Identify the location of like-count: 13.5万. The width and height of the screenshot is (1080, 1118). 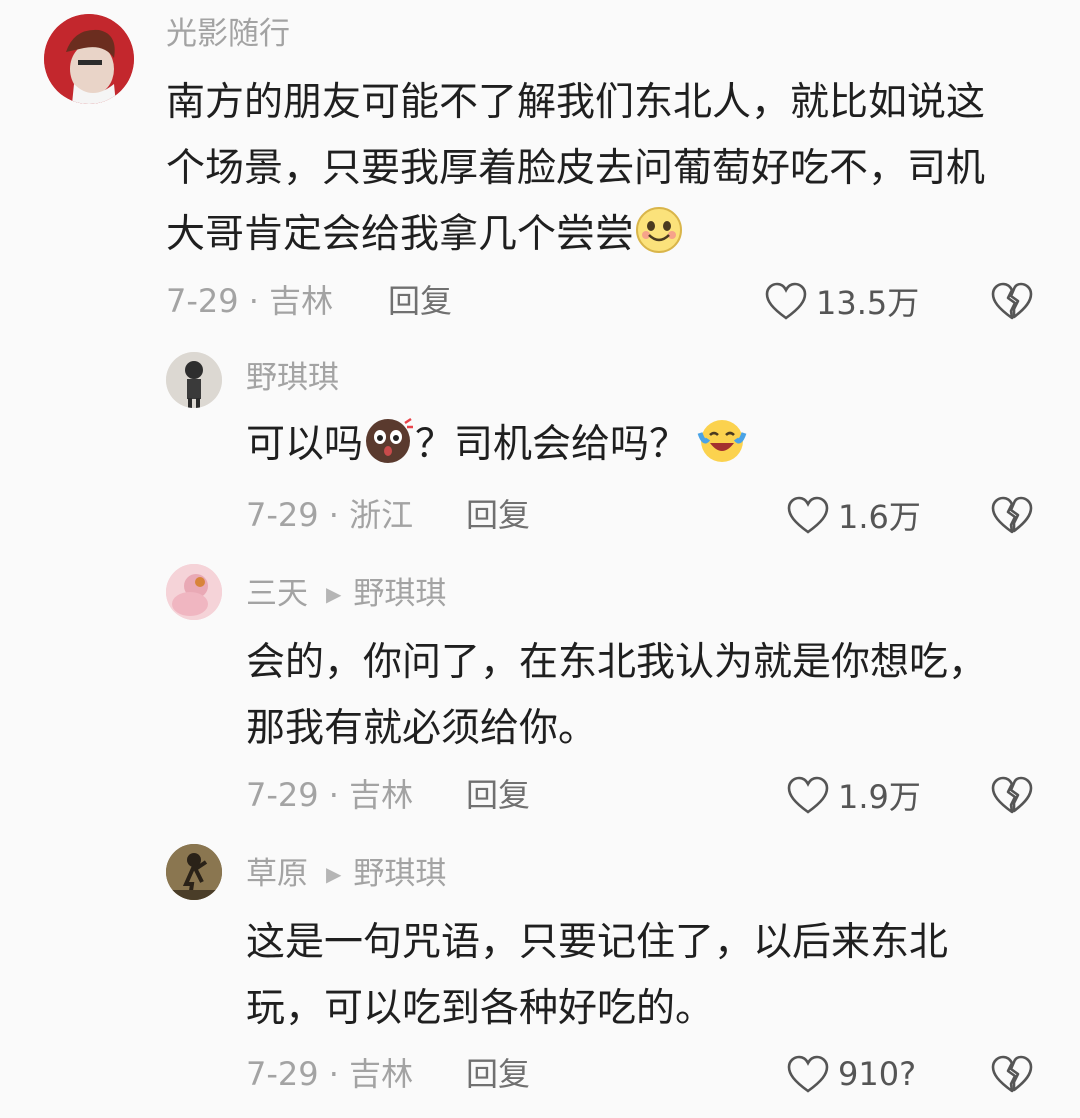
(868, 303).